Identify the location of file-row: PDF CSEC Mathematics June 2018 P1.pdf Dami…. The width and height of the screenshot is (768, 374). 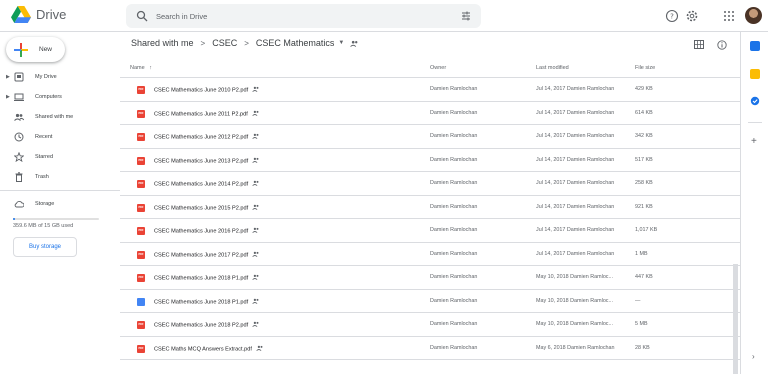
(430, 278).